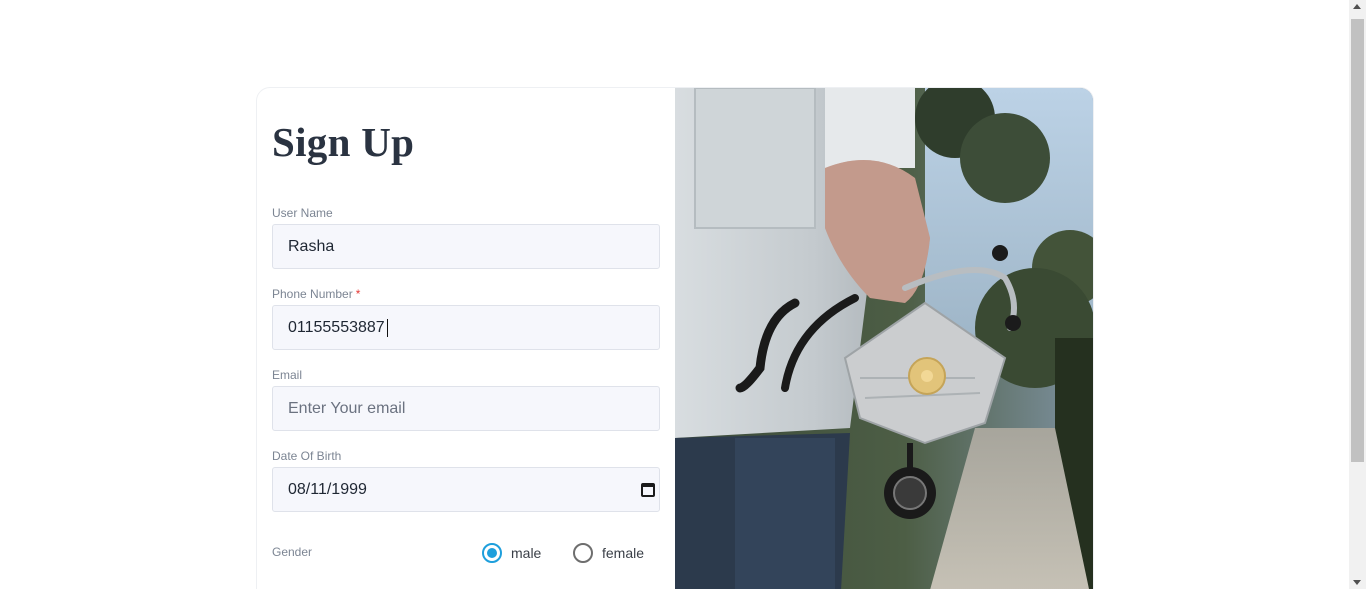  Describe the element at coordinates (1357, 6) in the screenshot. I see `scroll-up-icon` at that location.